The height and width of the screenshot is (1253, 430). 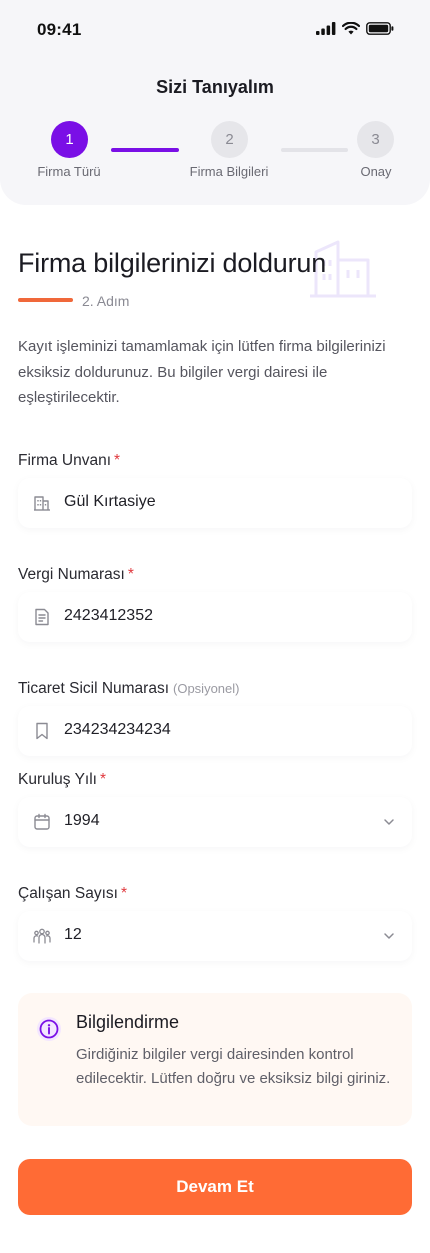 What do you see at coordinates (42, 936) in the screenshot?
I see `people-icon` at bounding box center [42, 936].